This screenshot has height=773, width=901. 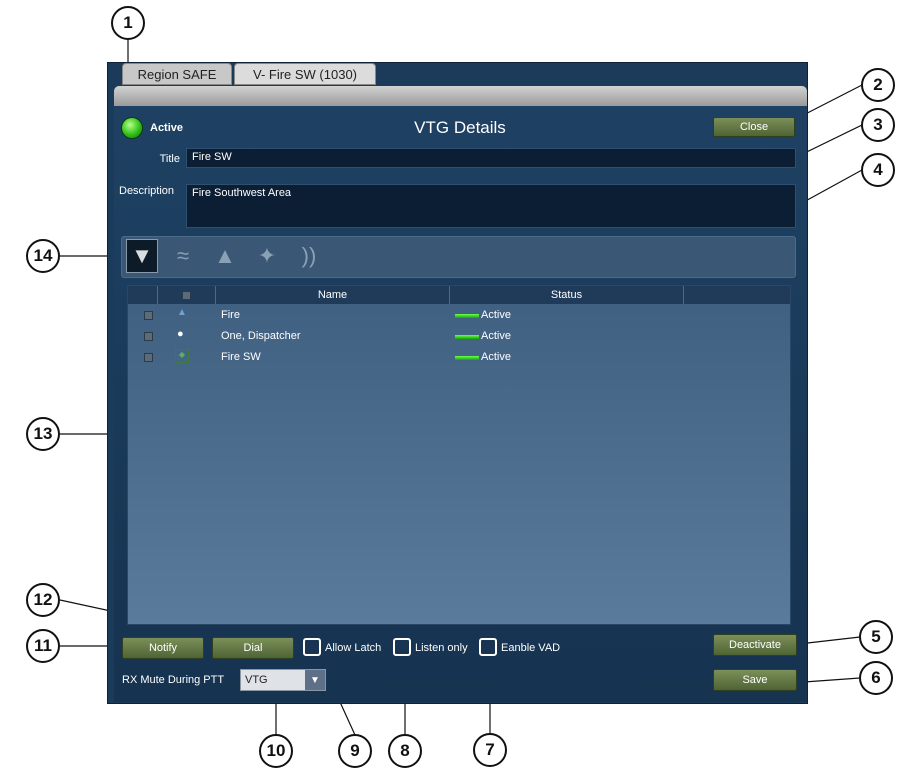 I want to click on column-header-name: Name, so click(x=333, y=295).